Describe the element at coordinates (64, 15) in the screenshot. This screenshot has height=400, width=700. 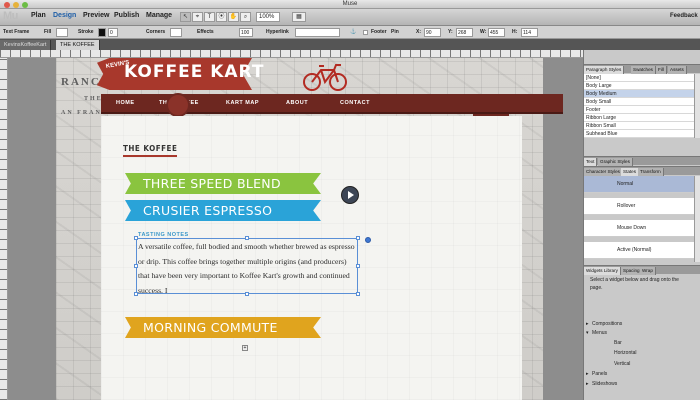
I see `mode-design: Design` at that location.